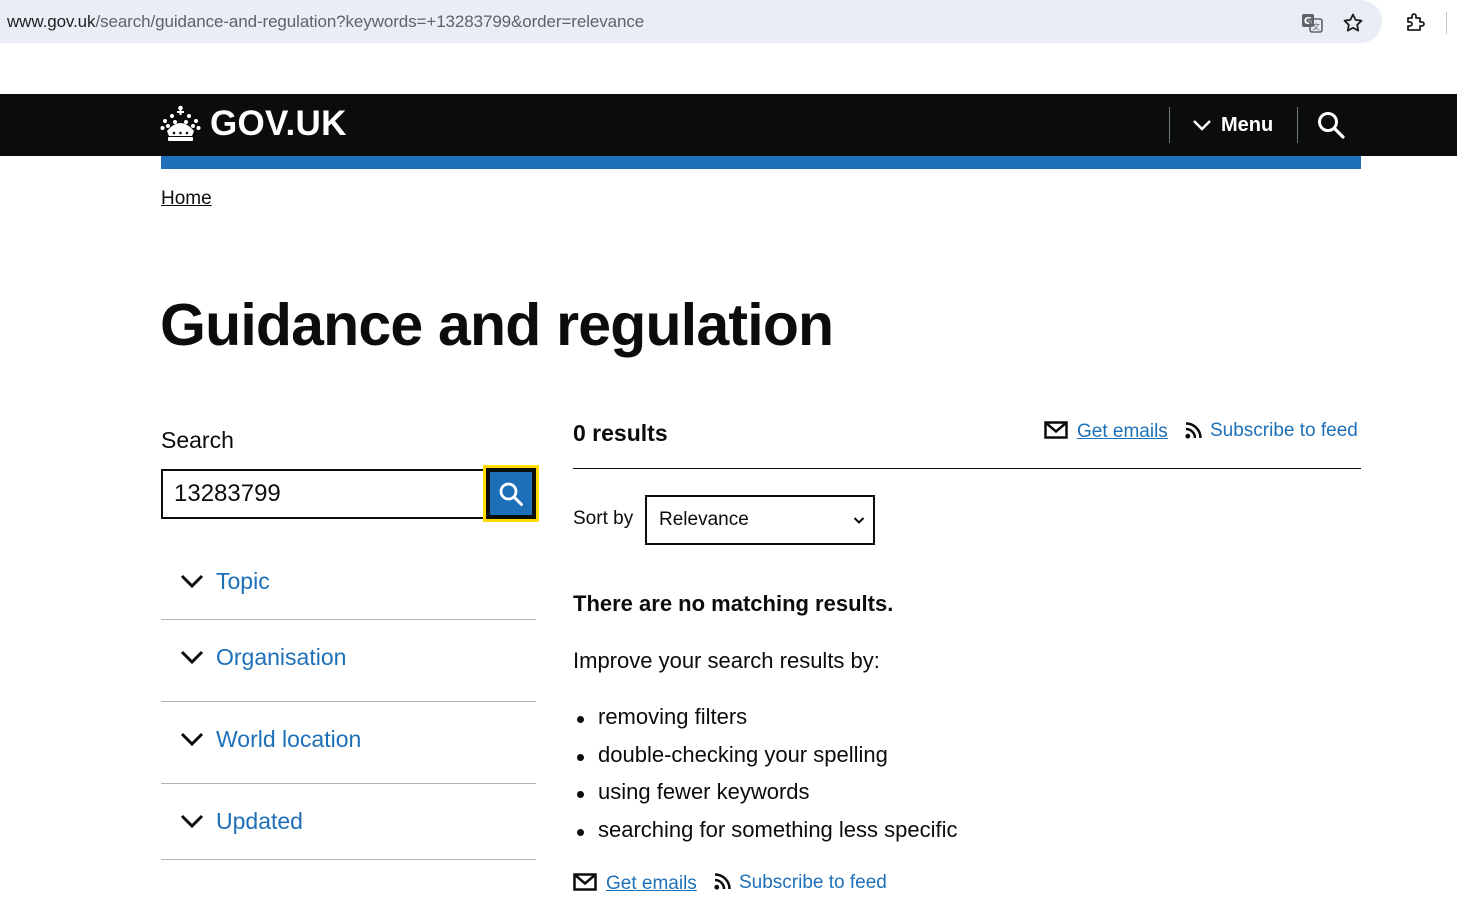  What do you see at coordinates (765, 723) in the screenshot?
I see `list-item: removing filters` at bounding box center [765, 723].